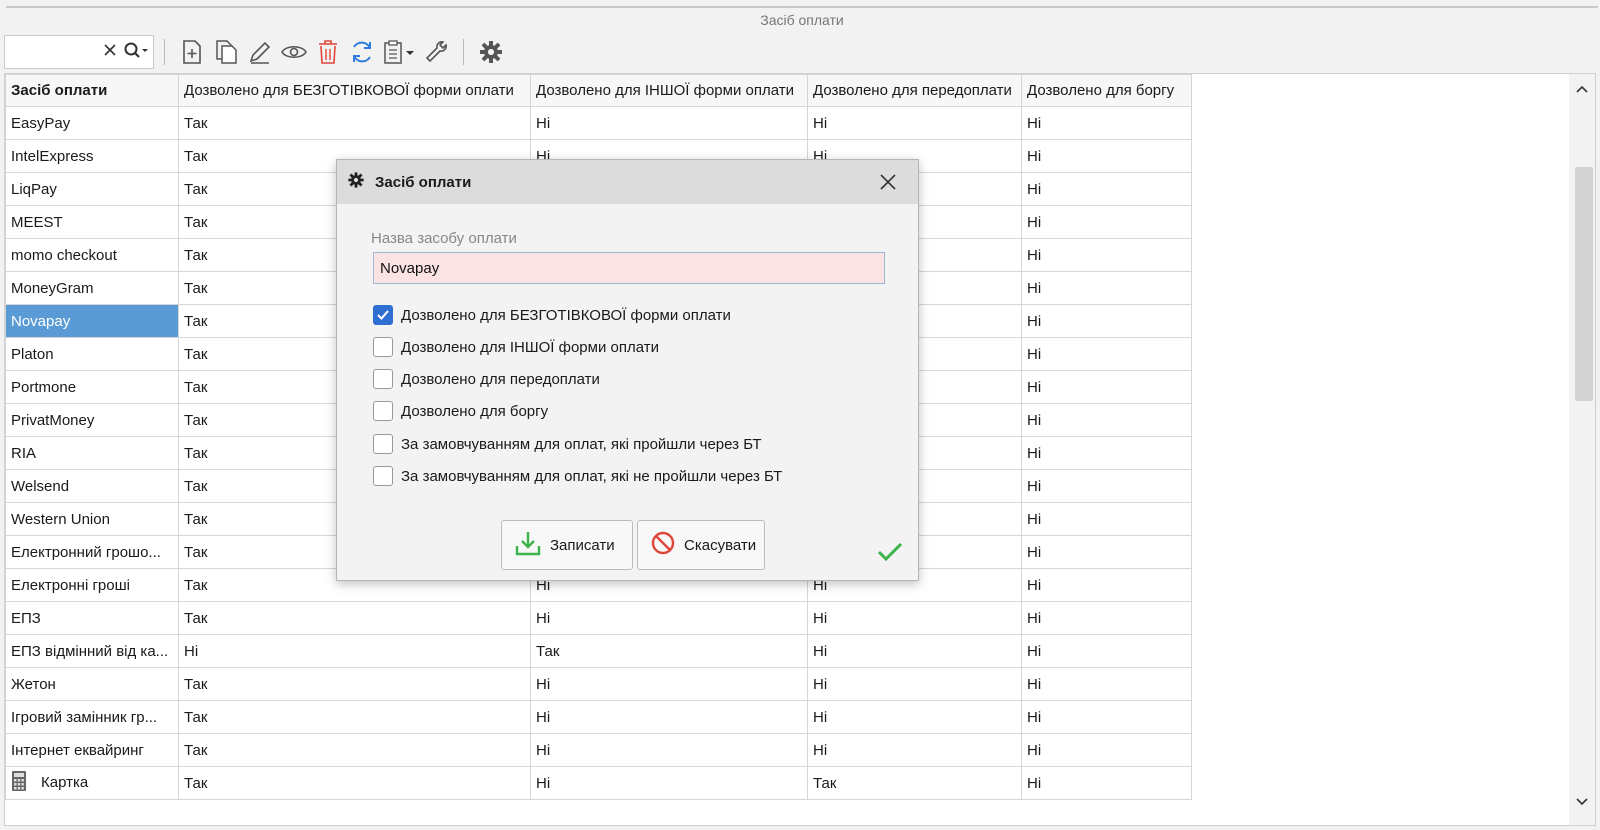 The image size is (1600, 830). What do you see at coordinates (92, 222) in the screenshot?
I see `payment-method-name-cell: MEEST` at bounding box center [92, 222].